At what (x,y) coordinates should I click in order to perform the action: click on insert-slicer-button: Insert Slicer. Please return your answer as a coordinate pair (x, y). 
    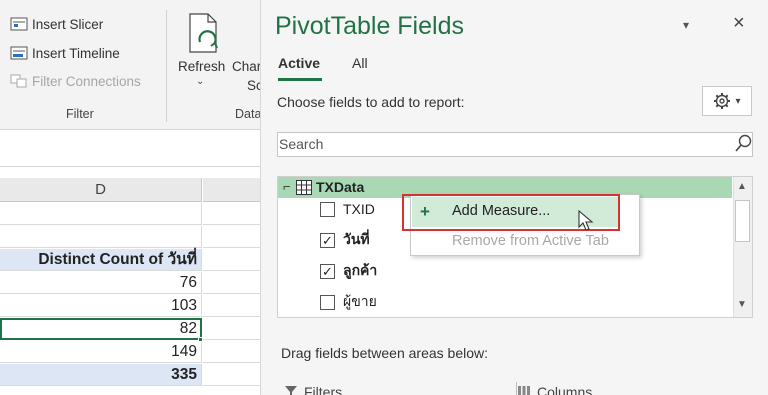
    Looking at the image, I should click on (56, 24).